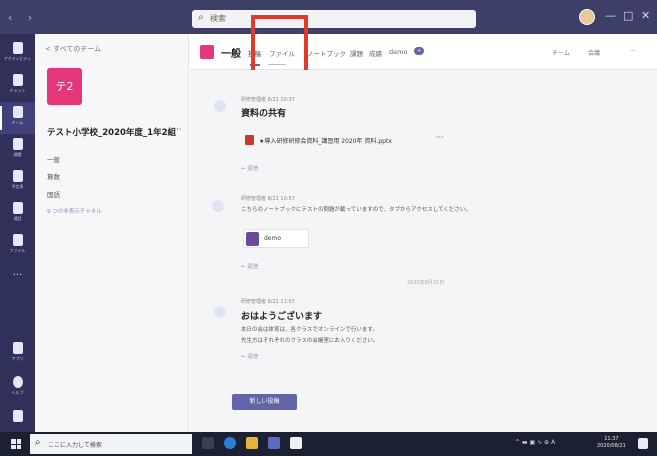 The width and height of the screenshot is (657, 456). What do you see at coordinates (17, 358) in the screenshot?
I see `rail-label: アプリ` at bounding box center [17, 358].